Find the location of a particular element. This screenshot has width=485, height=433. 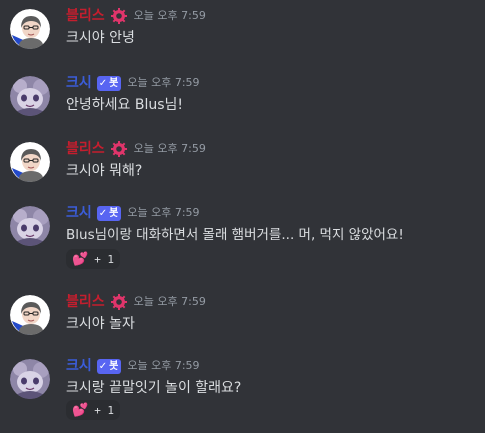

message-text: Blus님이랑 대화하면서 몰래 햄버거를... 머, 먹지 않았어요! is located at coordinates (235, 235).